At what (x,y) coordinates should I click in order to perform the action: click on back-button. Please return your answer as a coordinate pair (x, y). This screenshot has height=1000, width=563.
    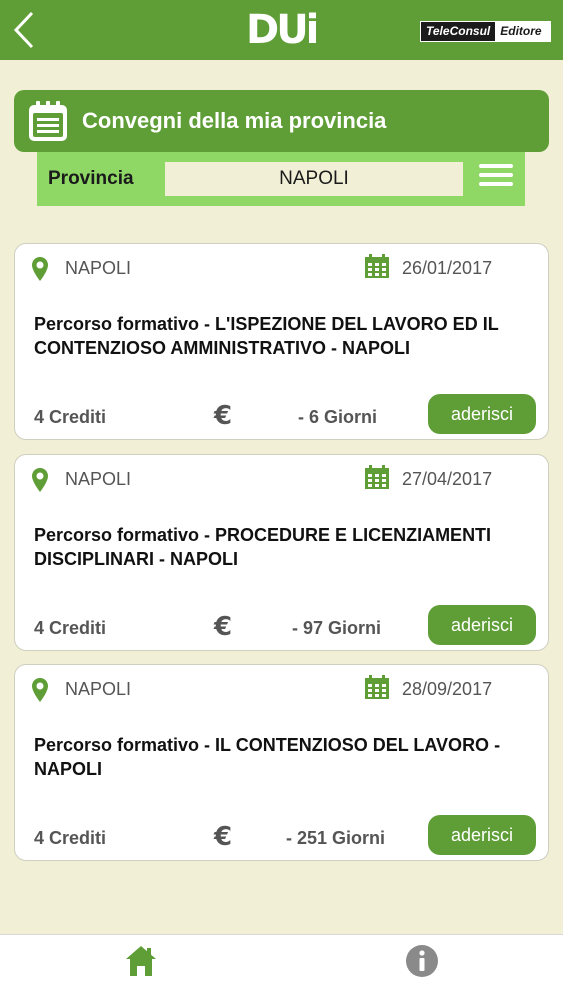
    Looking at the image, I should click on (24, 30).